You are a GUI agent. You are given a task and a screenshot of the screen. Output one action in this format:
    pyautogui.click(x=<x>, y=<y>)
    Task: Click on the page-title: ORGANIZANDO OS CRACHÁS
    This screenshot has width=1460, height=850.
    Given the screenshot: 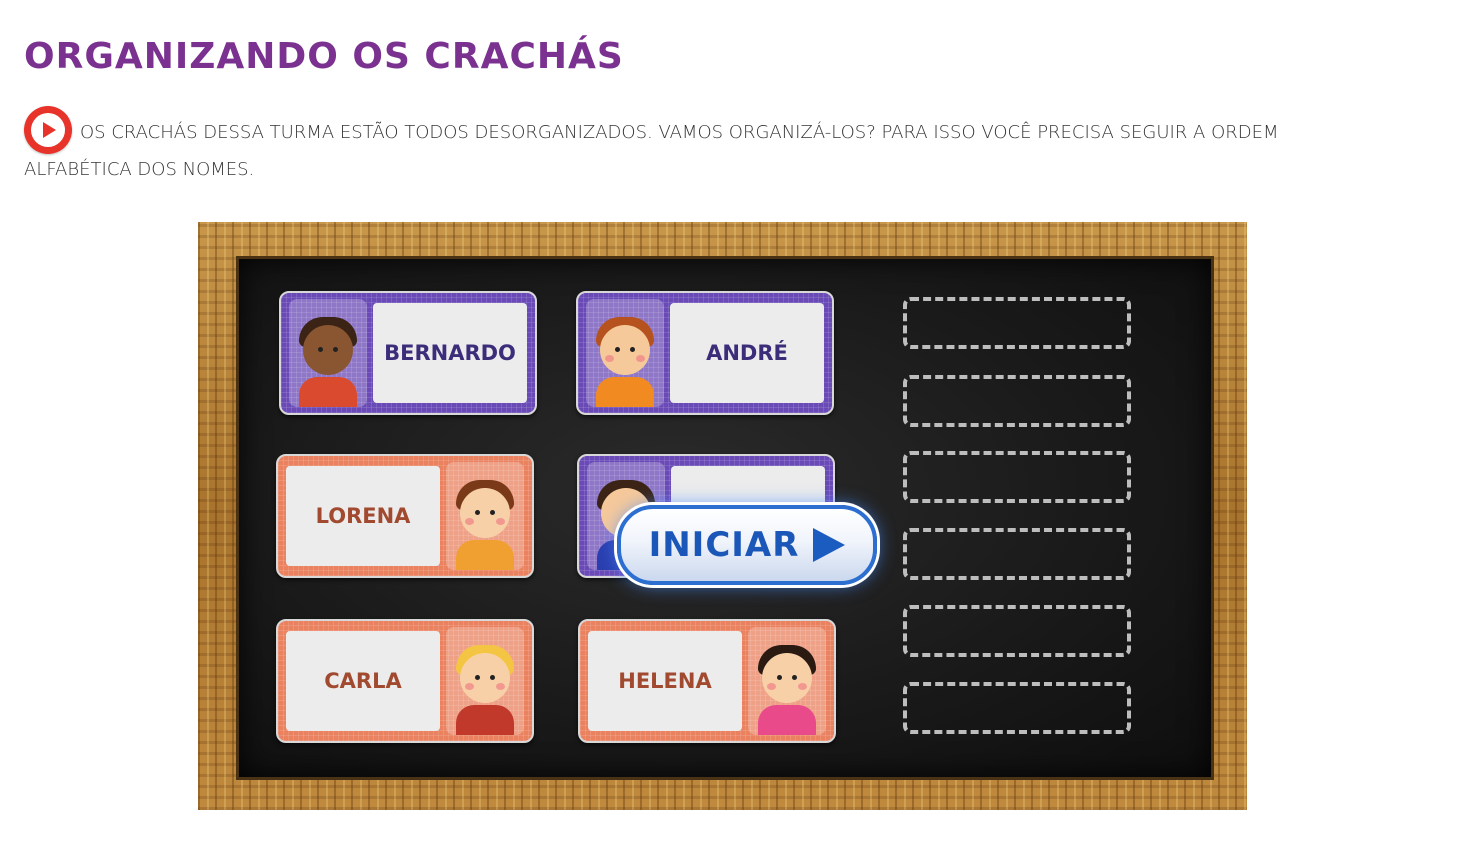 What is the action you would take?
    pyautogui.click(x=324, y=56)
    